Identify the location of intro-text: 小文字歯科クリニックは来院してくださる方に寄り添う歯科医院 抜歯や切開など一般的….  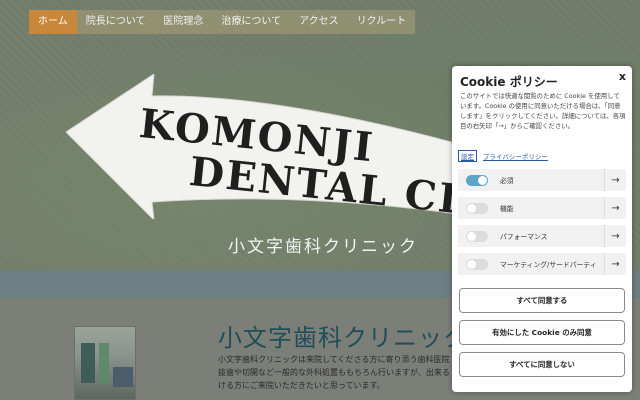
(334, 372).